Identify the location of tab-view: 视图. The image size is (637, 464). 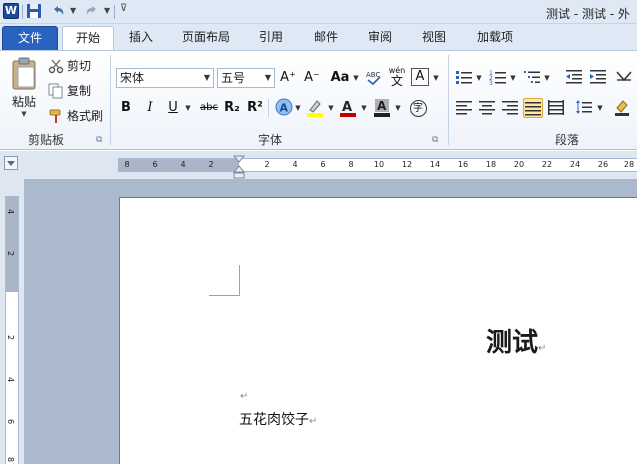
(434, 38).